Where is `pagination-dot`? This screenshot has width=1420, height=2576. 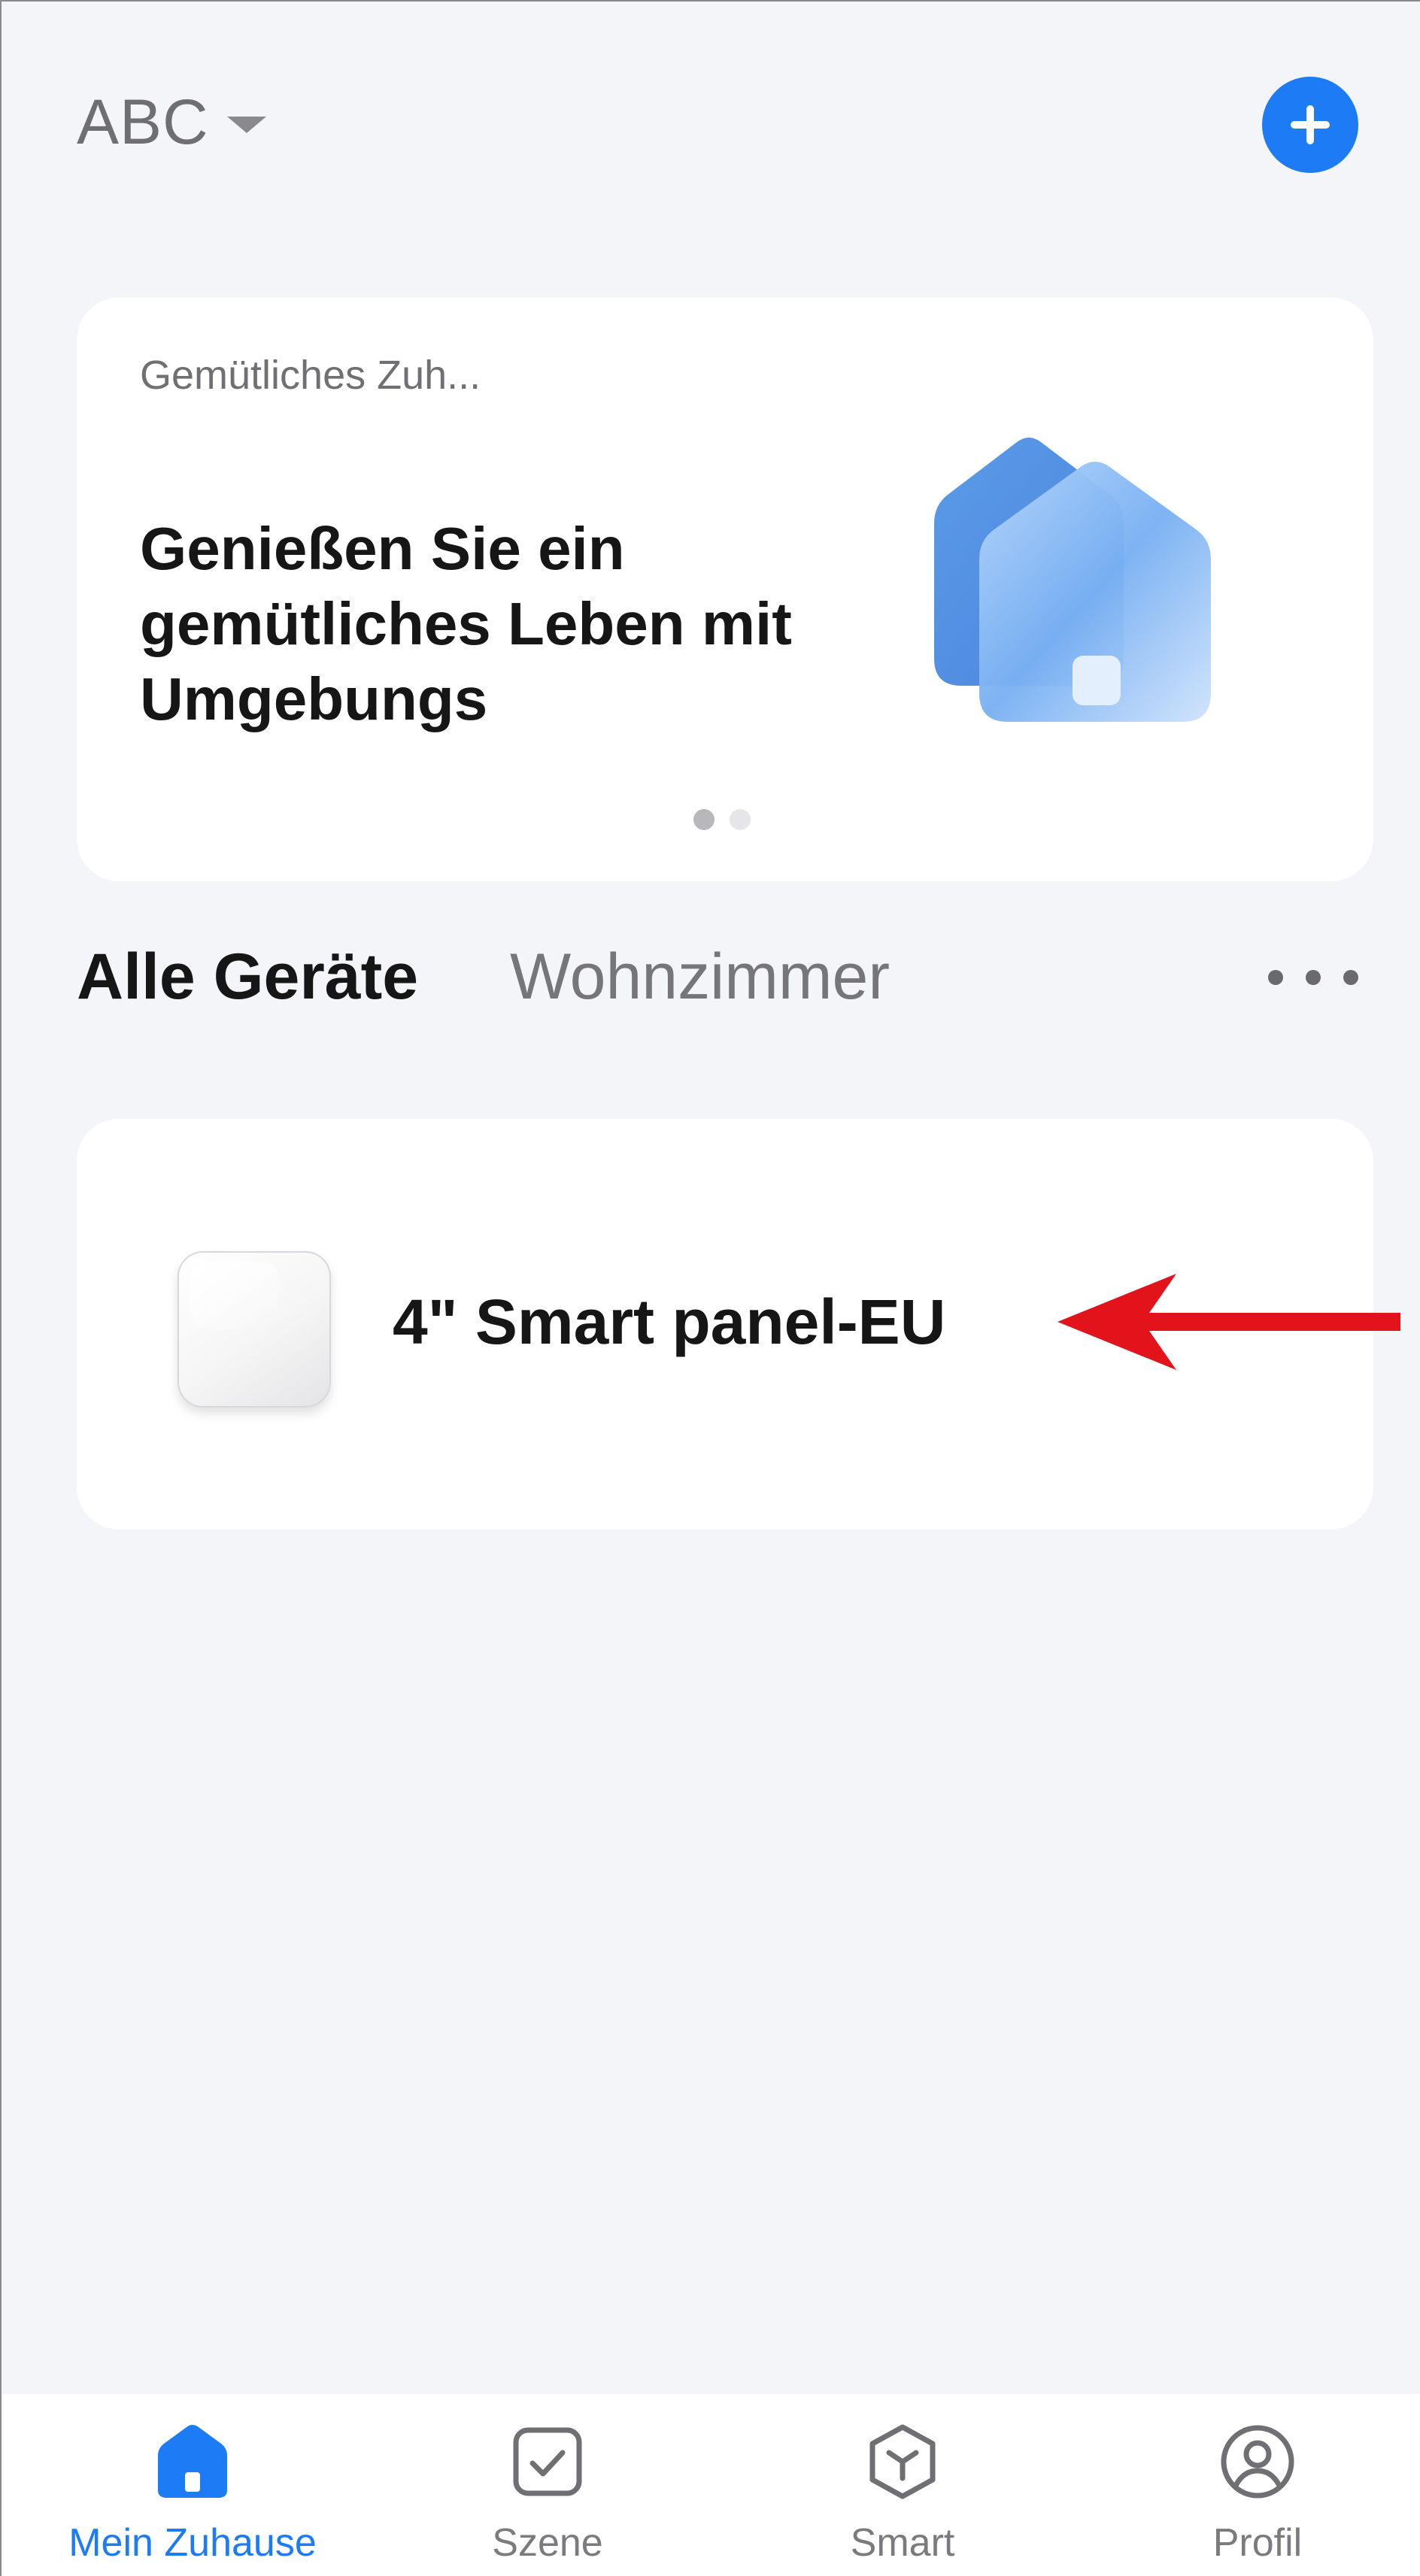
pagination-dot is located at coordinates (740, 819).